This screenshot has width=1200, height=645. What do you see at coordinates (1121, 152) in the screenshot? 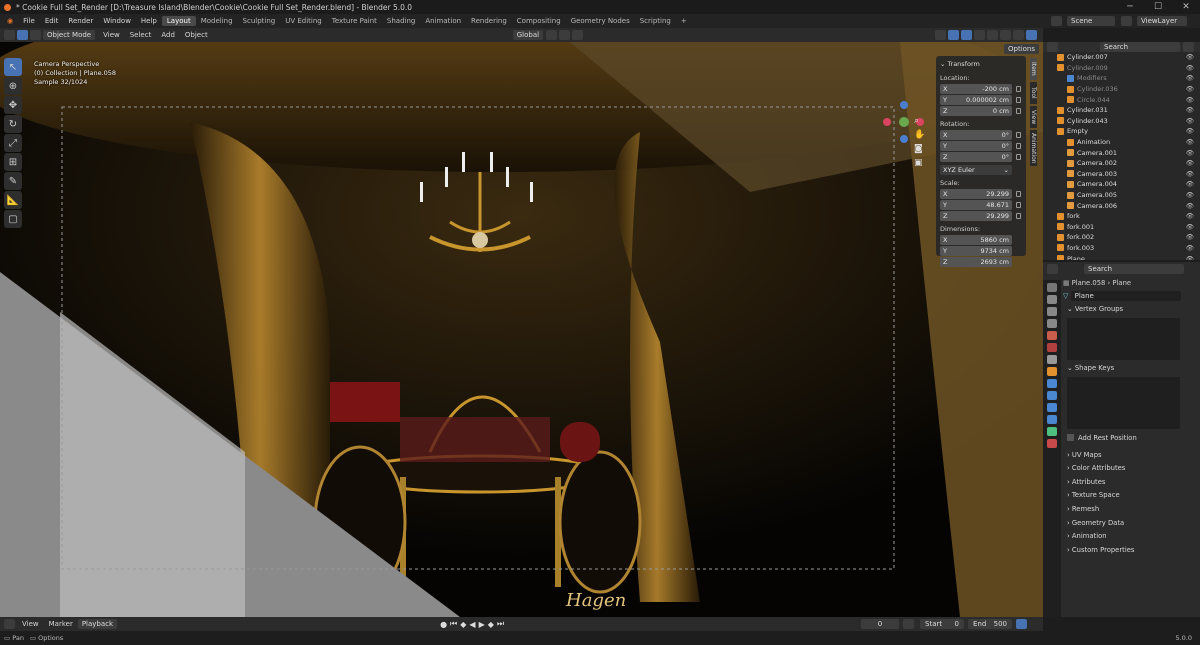
I see `outliner-item: Camera.001 👁` at bounding box center [1121, 152].